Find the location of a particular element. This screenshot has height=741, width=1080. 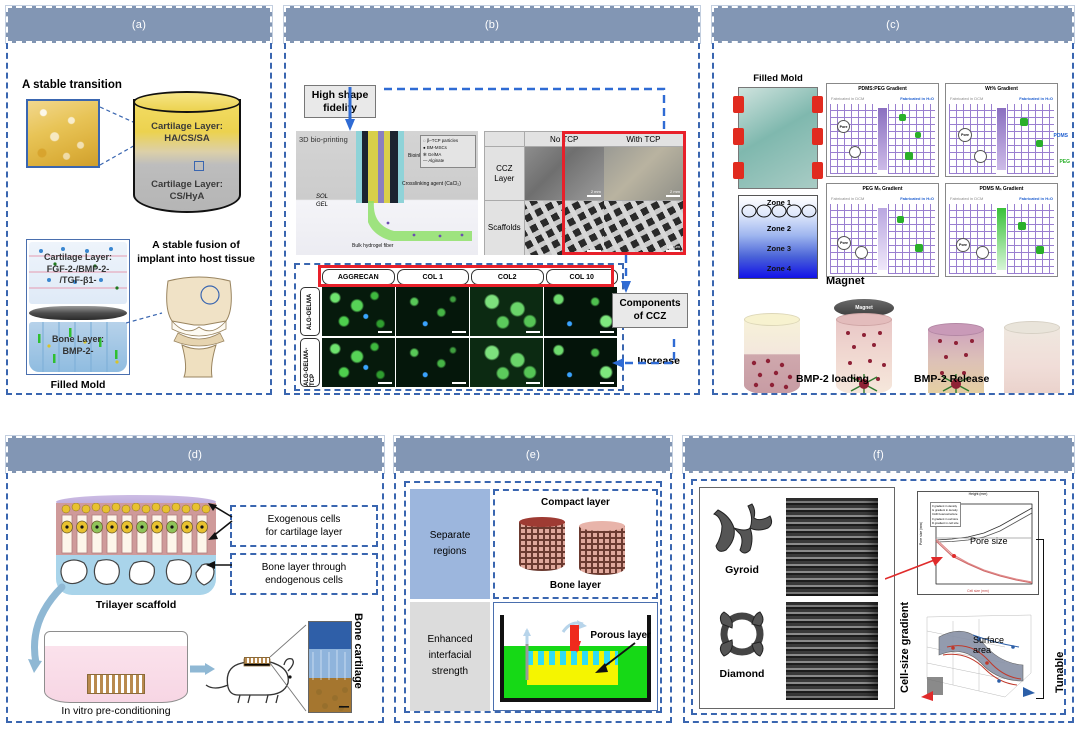

interface-layer-block is located at coordinates (78, 313).